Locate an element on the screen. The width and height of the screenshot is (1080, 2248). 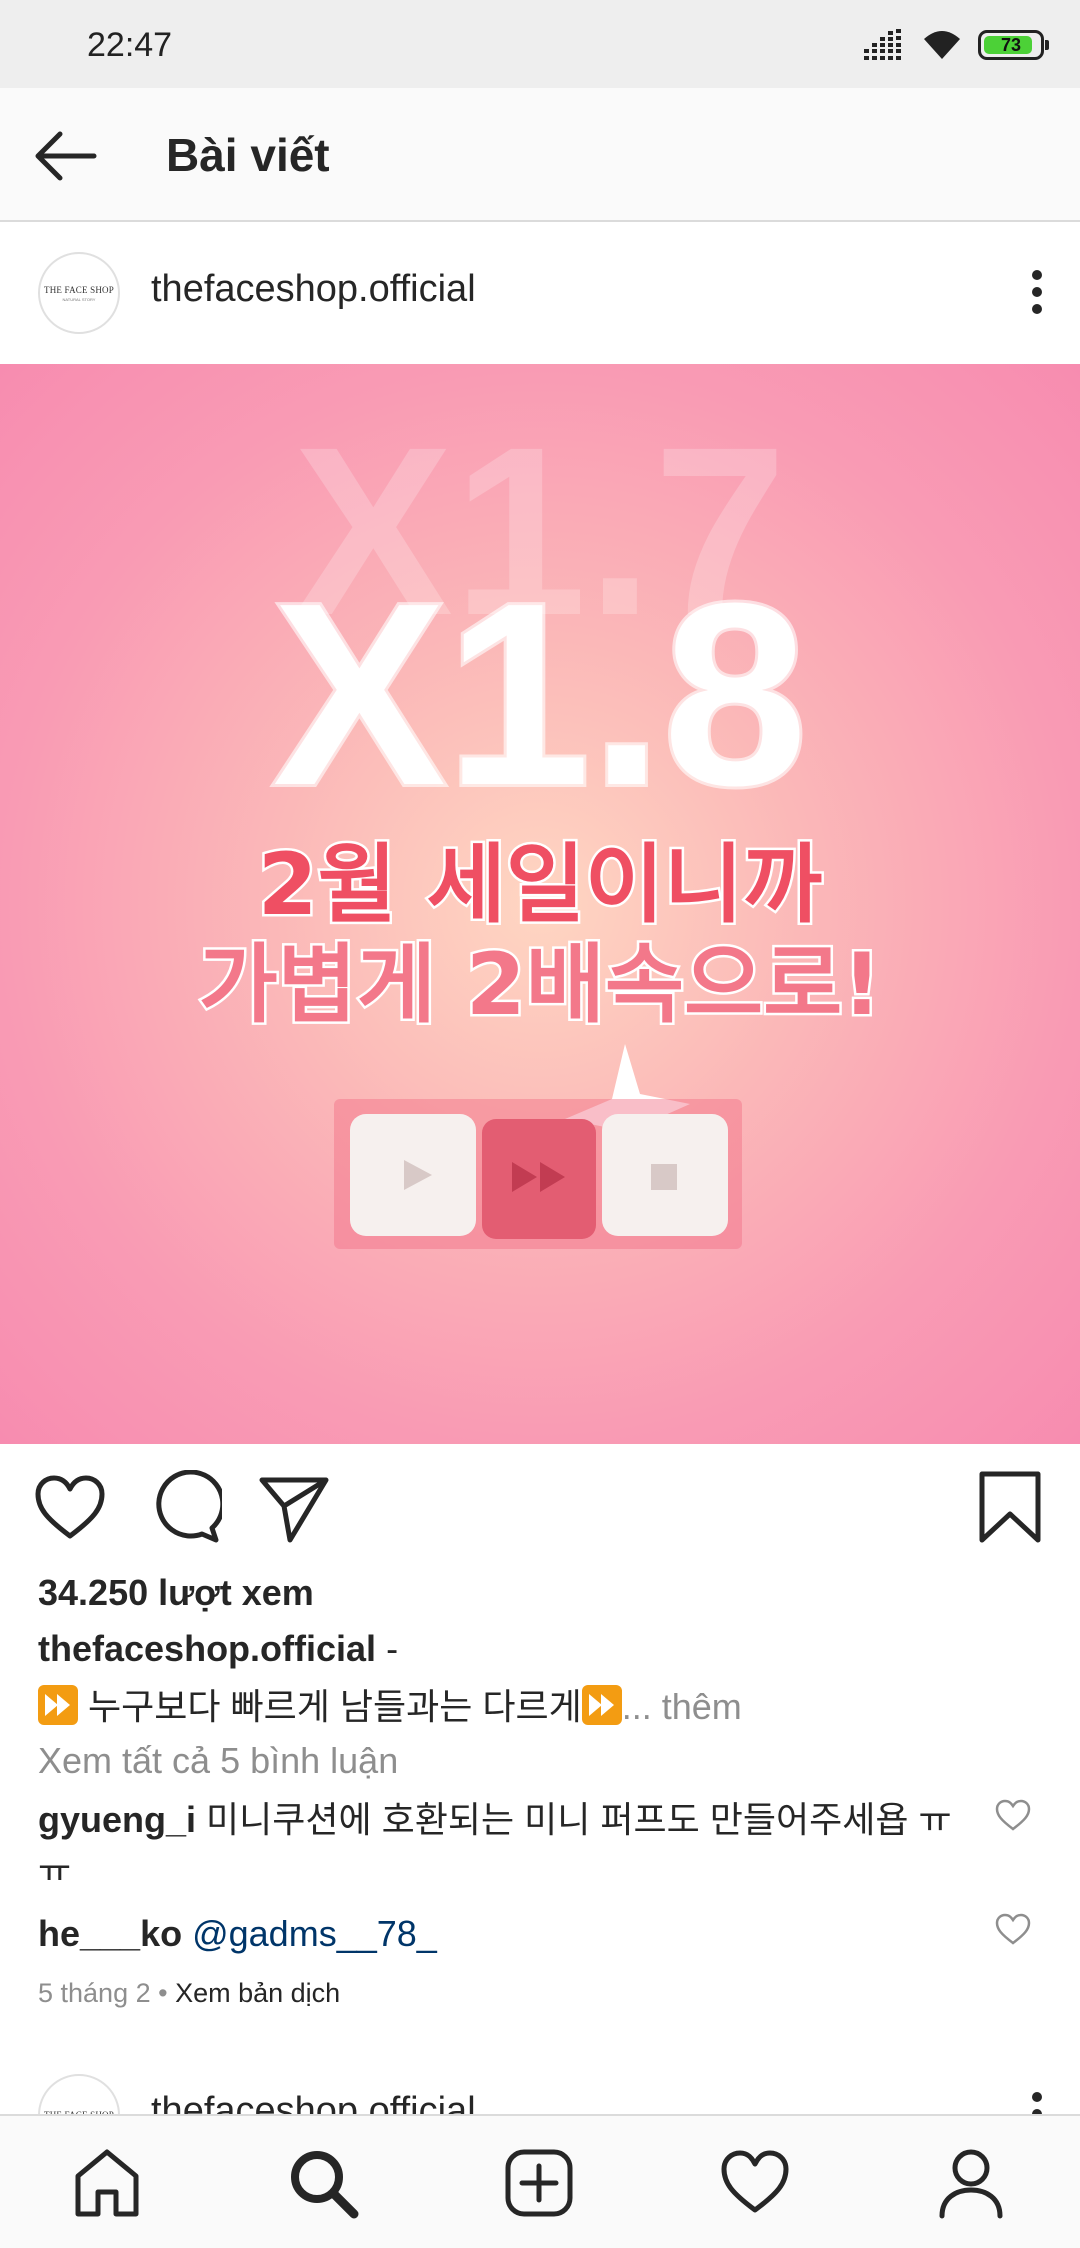
more-vertical-icon is located at coordinates (1037, 292).